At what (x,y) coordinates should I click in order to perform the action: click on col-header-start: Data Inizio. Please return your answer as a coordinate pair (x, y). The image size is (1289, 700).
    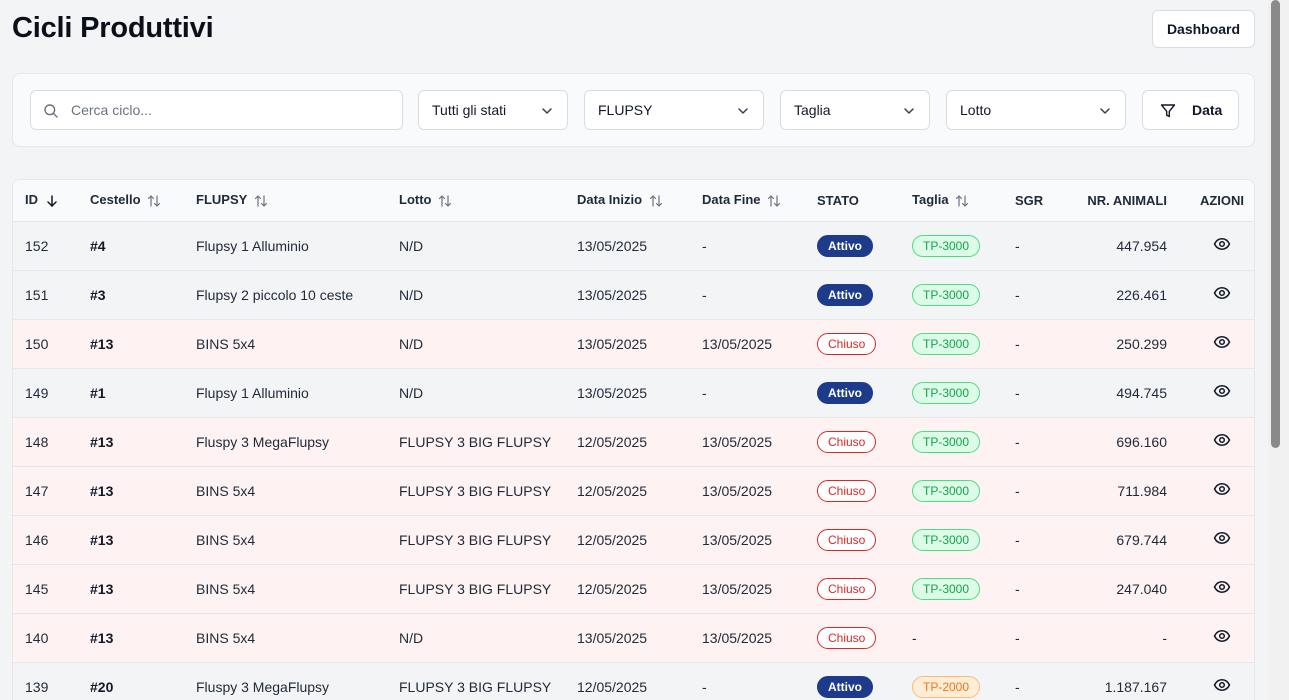
    Looking at the image, I should click on (639, 200).